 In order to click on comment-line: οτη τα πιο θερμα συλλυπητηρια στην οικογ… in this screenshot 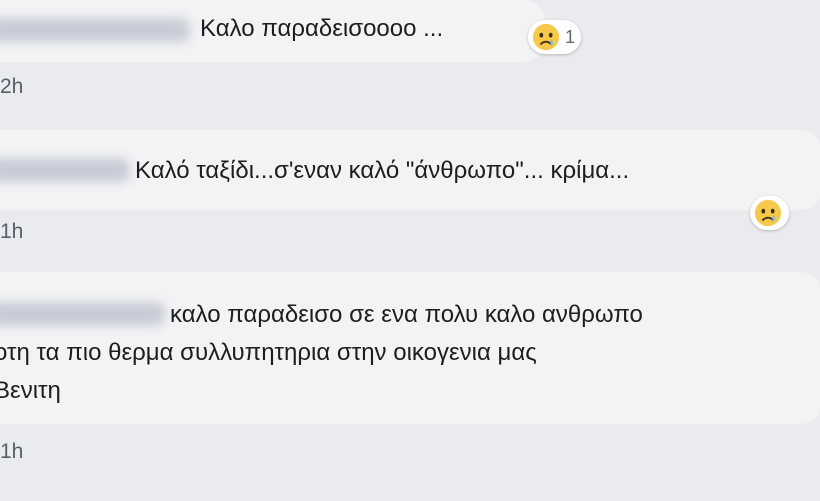, I will do `click(268, 352)`.